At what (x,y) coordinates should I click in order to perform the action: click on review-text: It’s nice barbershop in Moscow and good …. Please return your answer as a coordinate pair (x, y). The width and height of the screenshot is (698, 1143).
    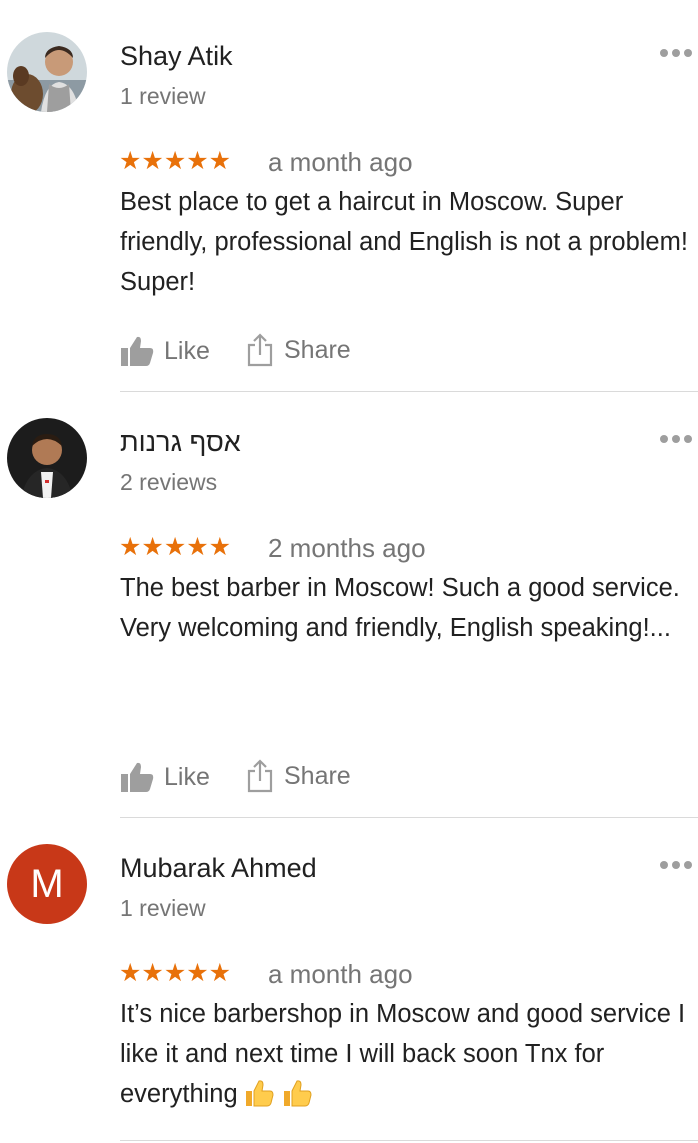
    Looking at the image, I should click on (407, 1057).